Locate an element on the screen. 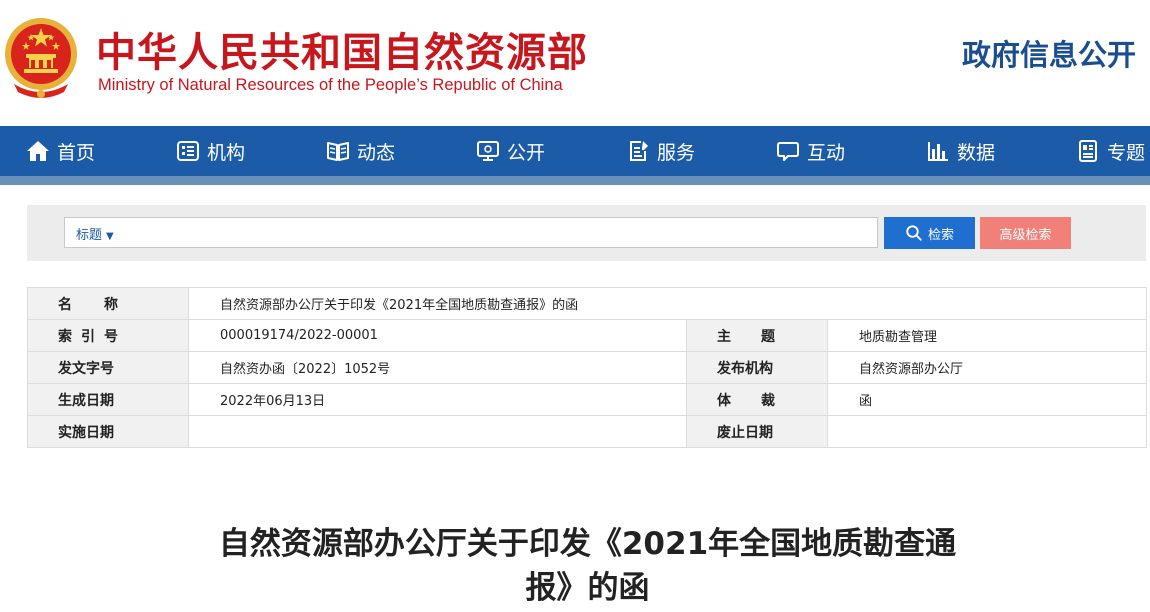  document-edit-icon is located at coordinates (638, 151).